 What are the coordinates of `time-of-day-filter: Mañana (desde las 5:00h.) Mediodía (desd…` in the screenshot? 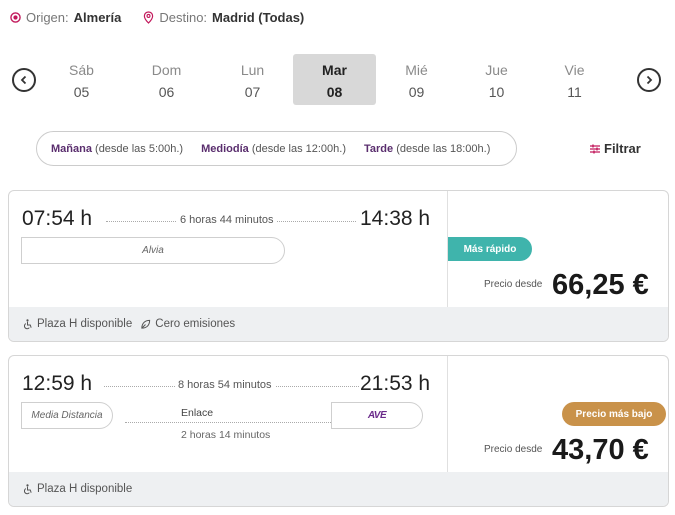 It's located at (276, 148).